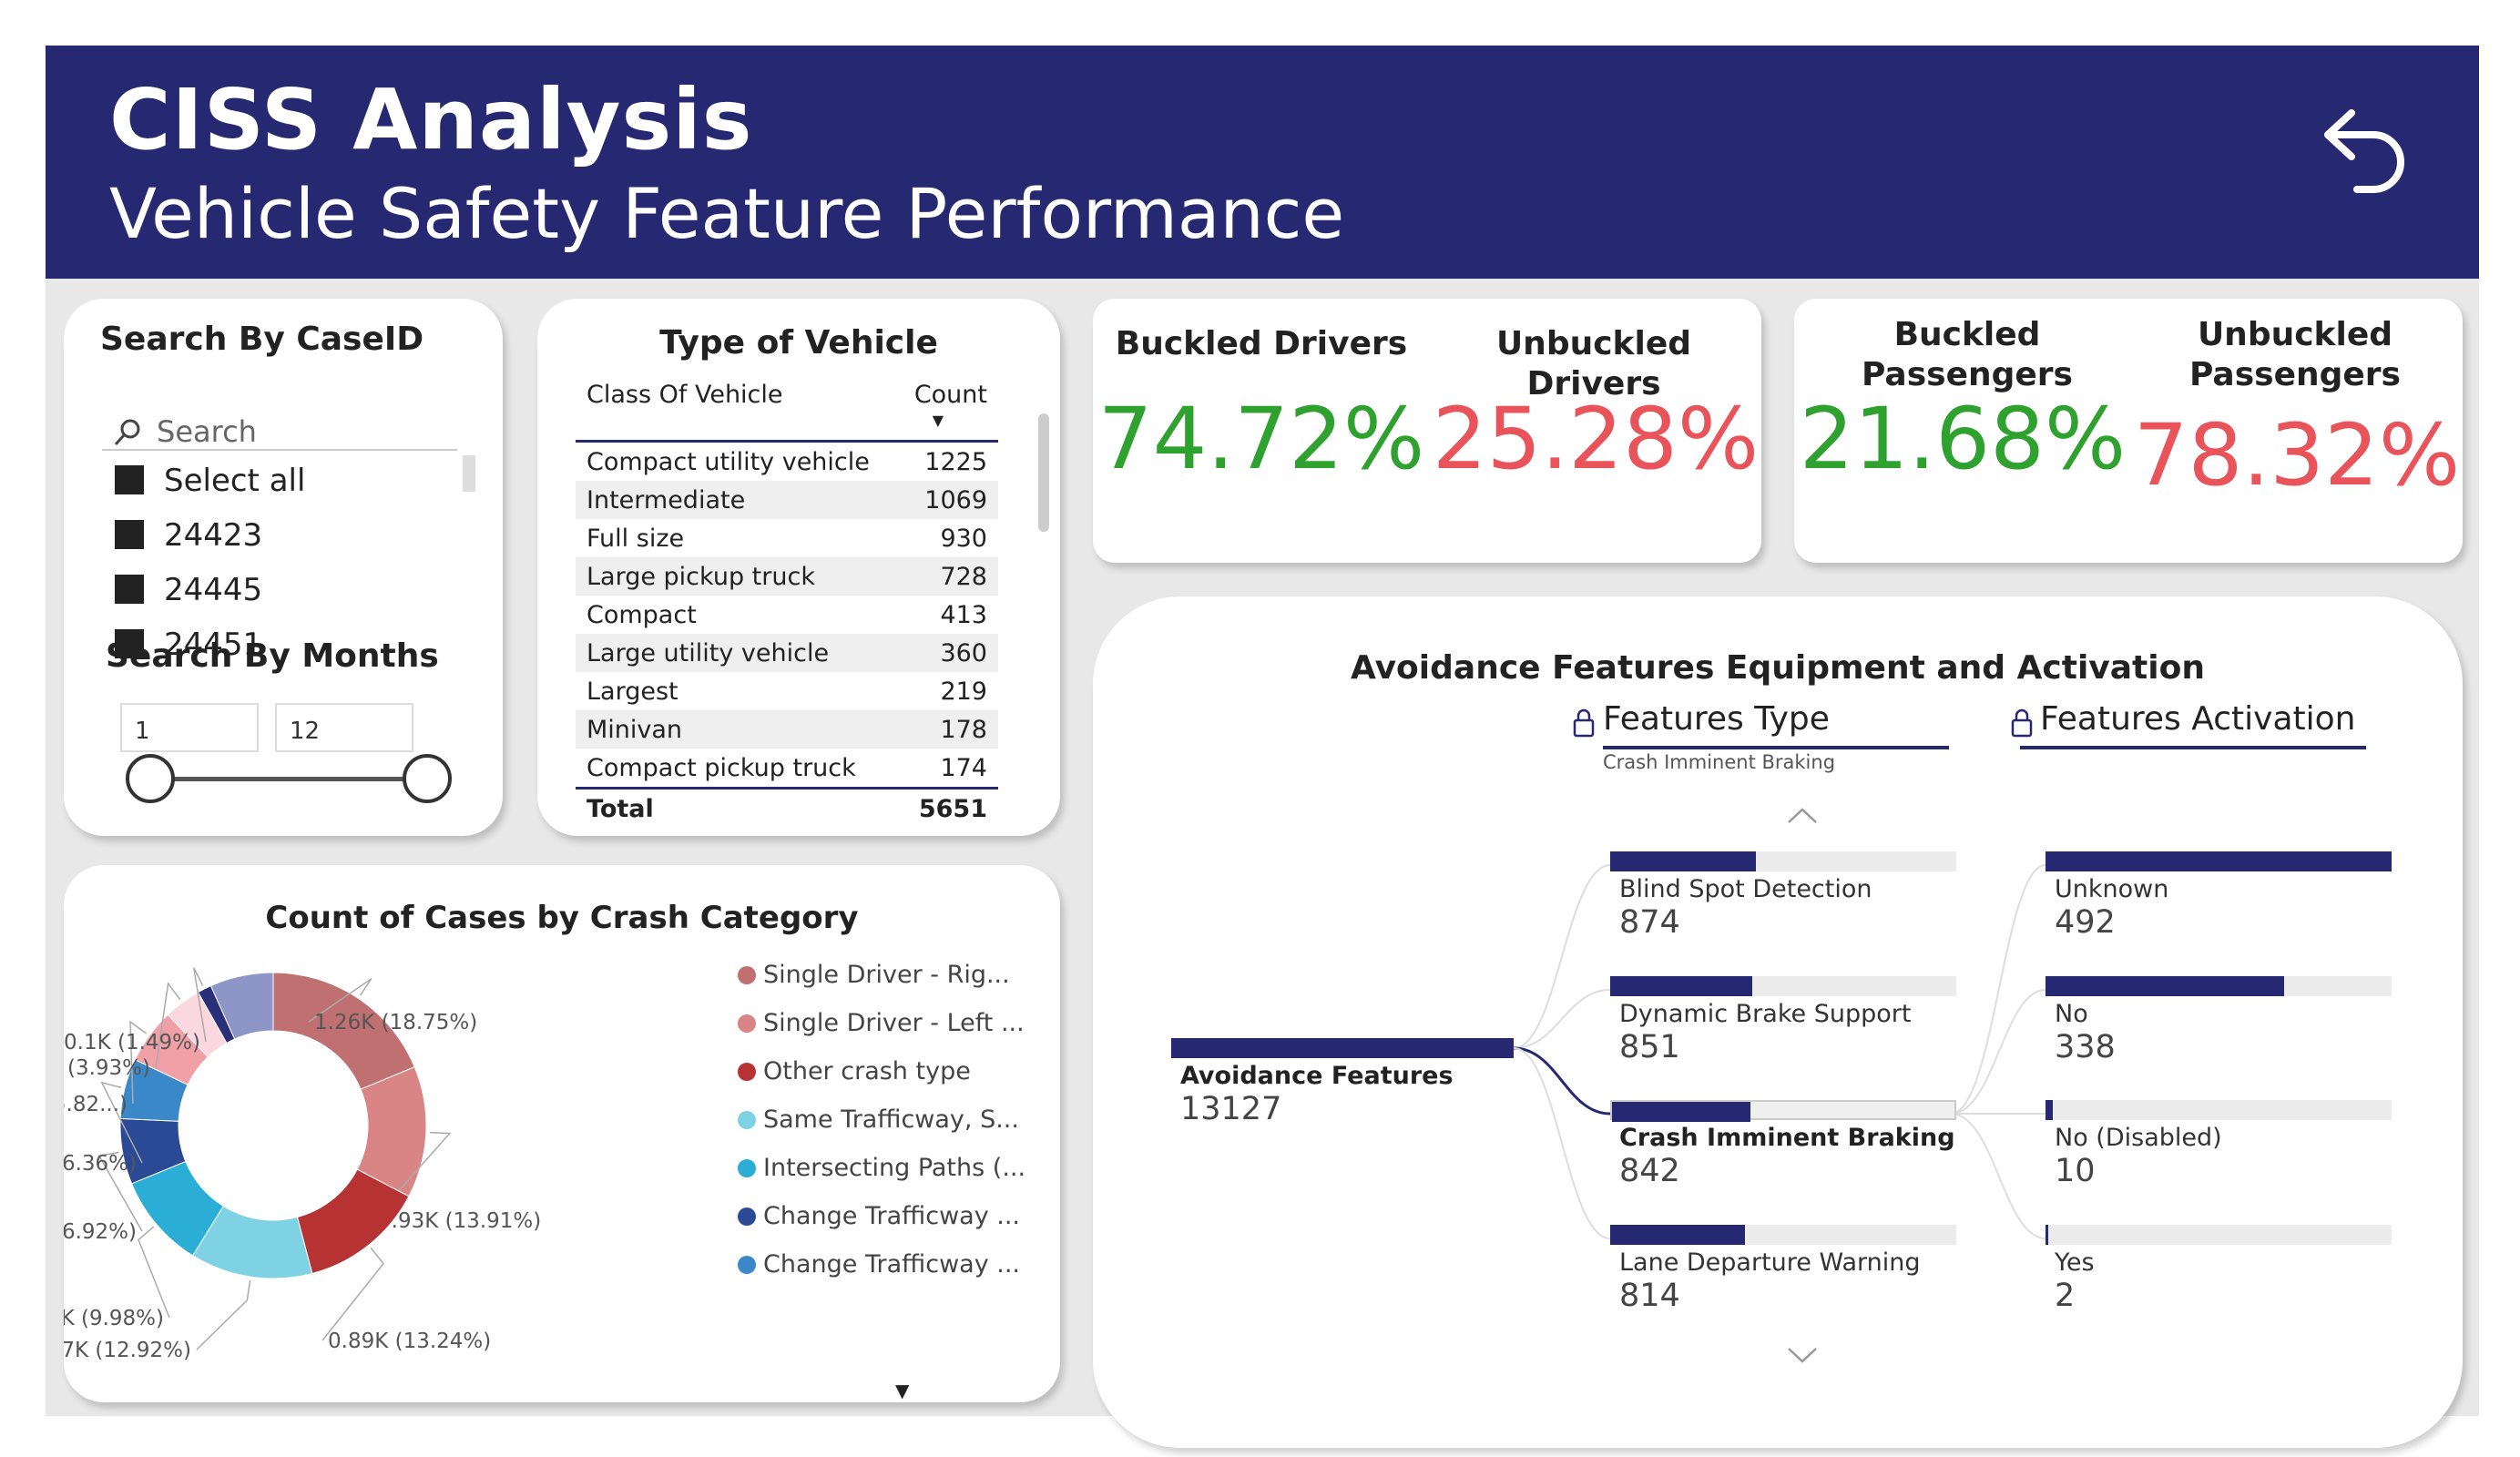  I want to click on root-node-label: Avoidance Features, so click(1317, 1076).